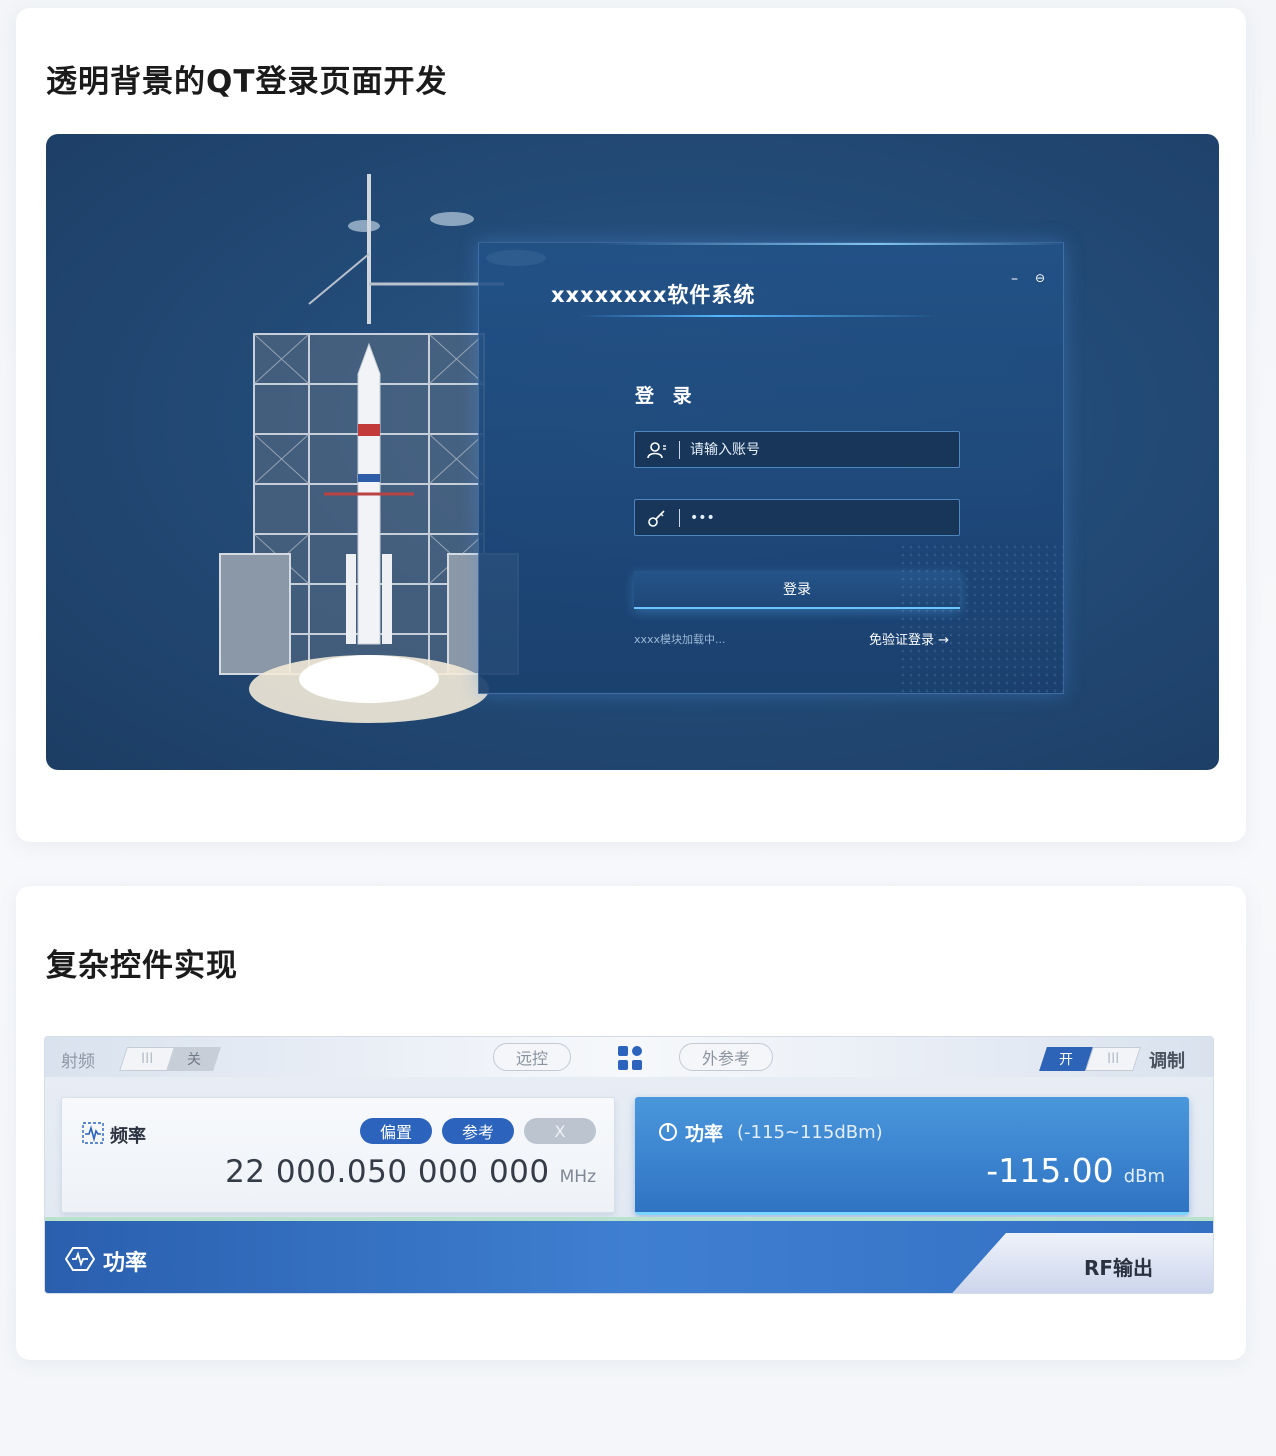 The width and height of the screenshot is (1276, 1456). What do you see at coordinates (981, 618) in the screenshot?
I see `dot-pattern` at bounding box center [981, 618].